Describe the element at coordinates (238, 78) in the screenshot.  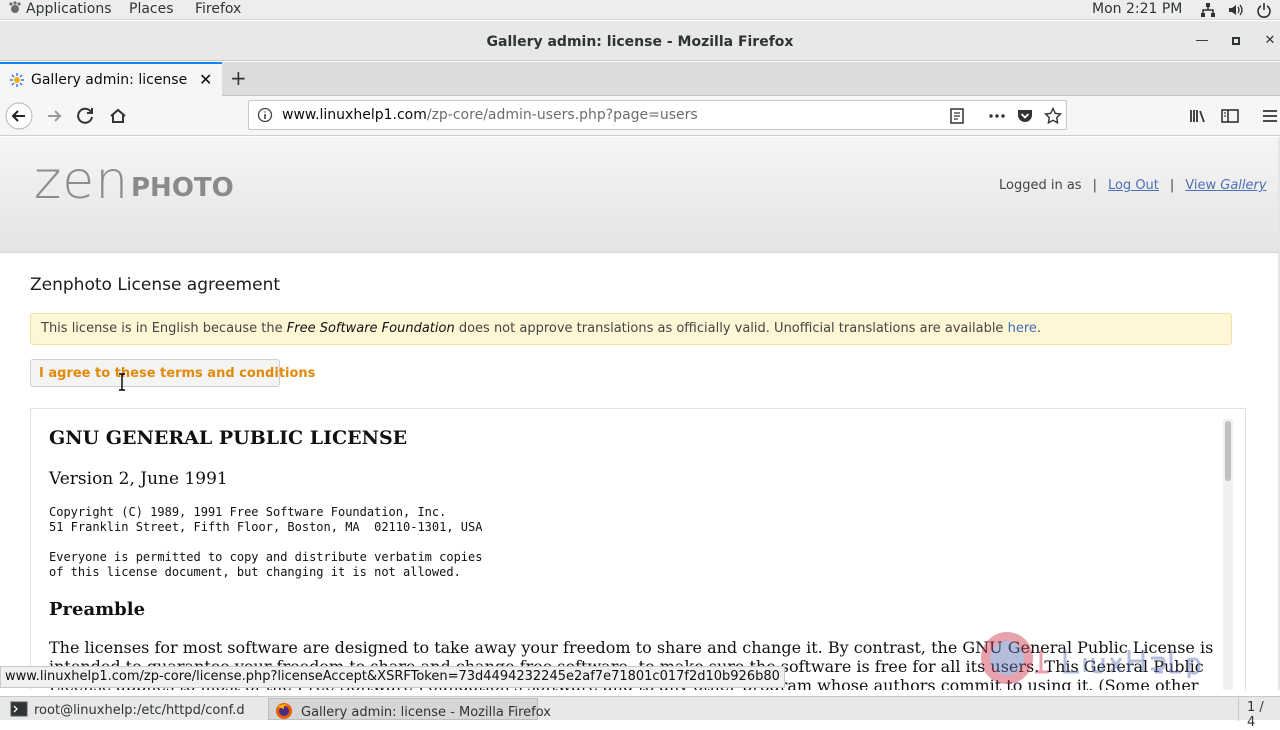
I see `new-tab-icon: +` at that location.